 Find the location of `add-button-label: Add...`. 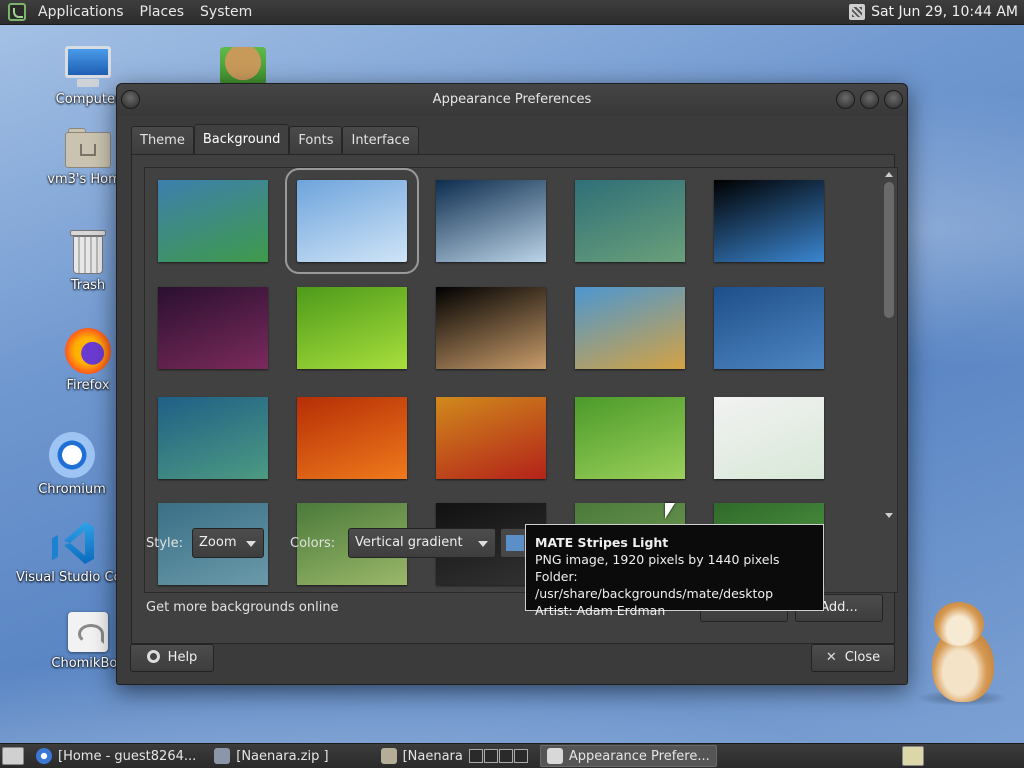

add-button-label: Add... is located at coordinates (839, 607).